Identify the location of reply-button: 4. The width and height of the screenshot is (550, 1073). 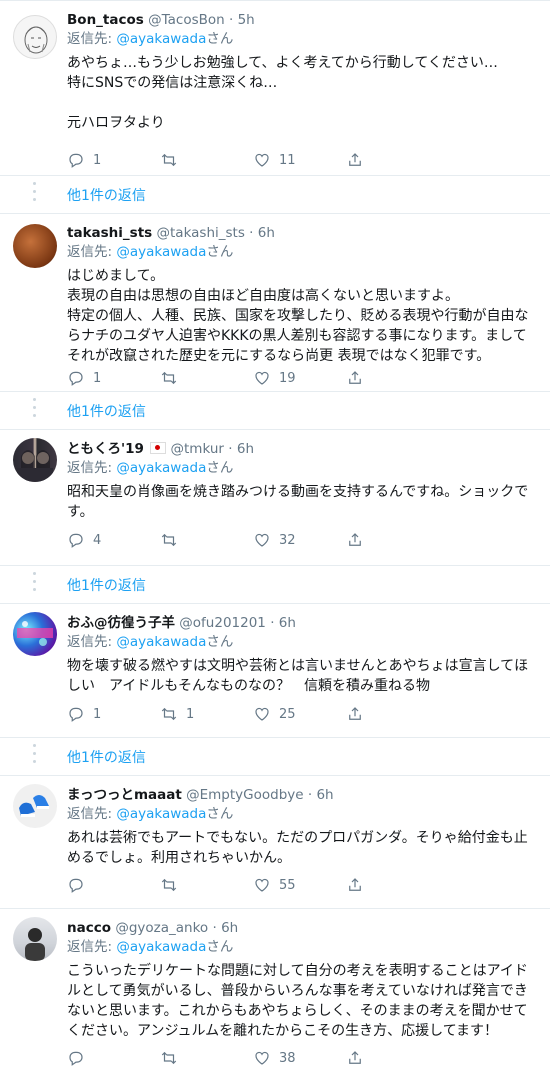
(84, 540).